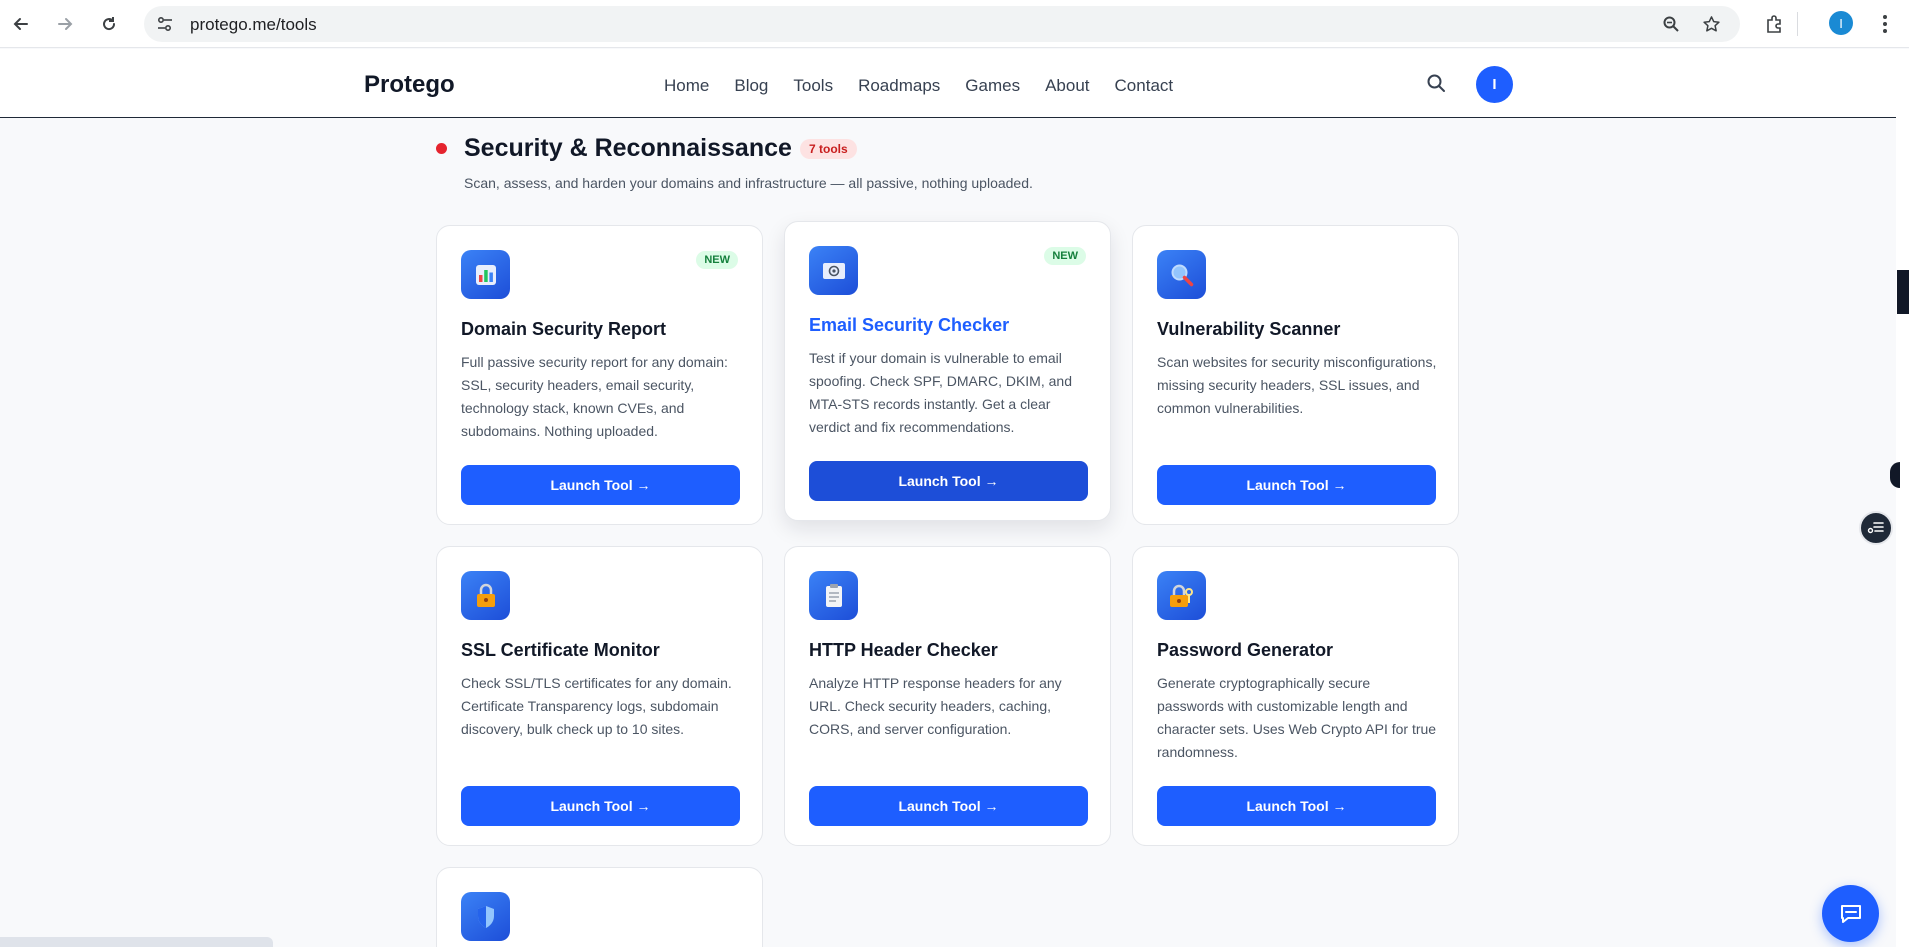 The width and height of the screenshot is (1909, 947). Describe the element at coordinates (1841, 23) in the screenshot. I see `browser-profile-avatar: I` at that location.